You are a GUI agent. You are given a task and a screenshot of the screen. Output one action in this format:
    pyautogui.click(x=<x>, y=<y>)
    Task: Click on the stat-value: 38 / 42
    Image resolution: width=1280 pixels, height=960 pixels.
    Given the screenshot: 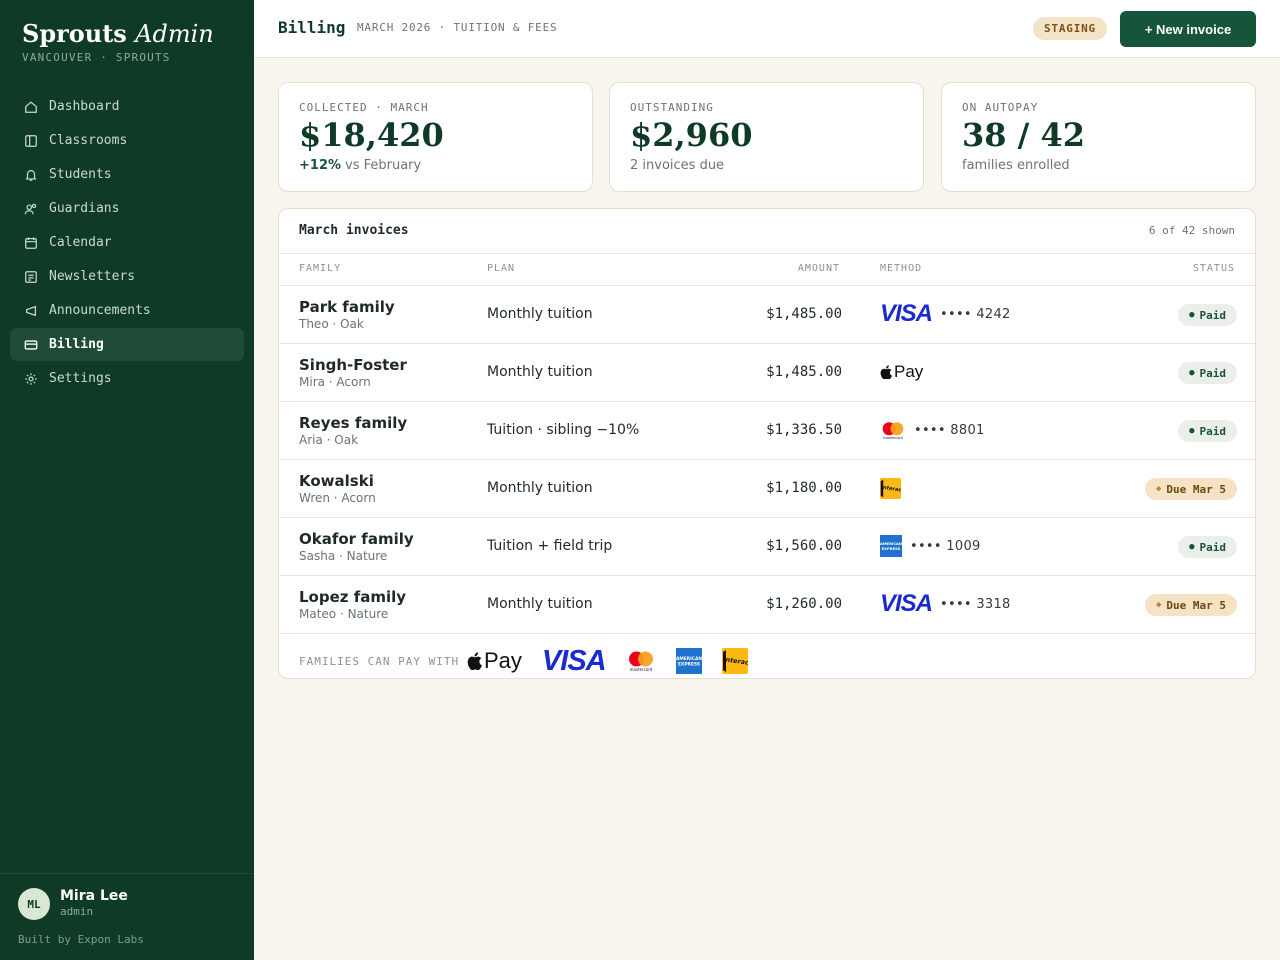 What is the action you would take?
    pyautogui.click(x=1024, y=135)
    